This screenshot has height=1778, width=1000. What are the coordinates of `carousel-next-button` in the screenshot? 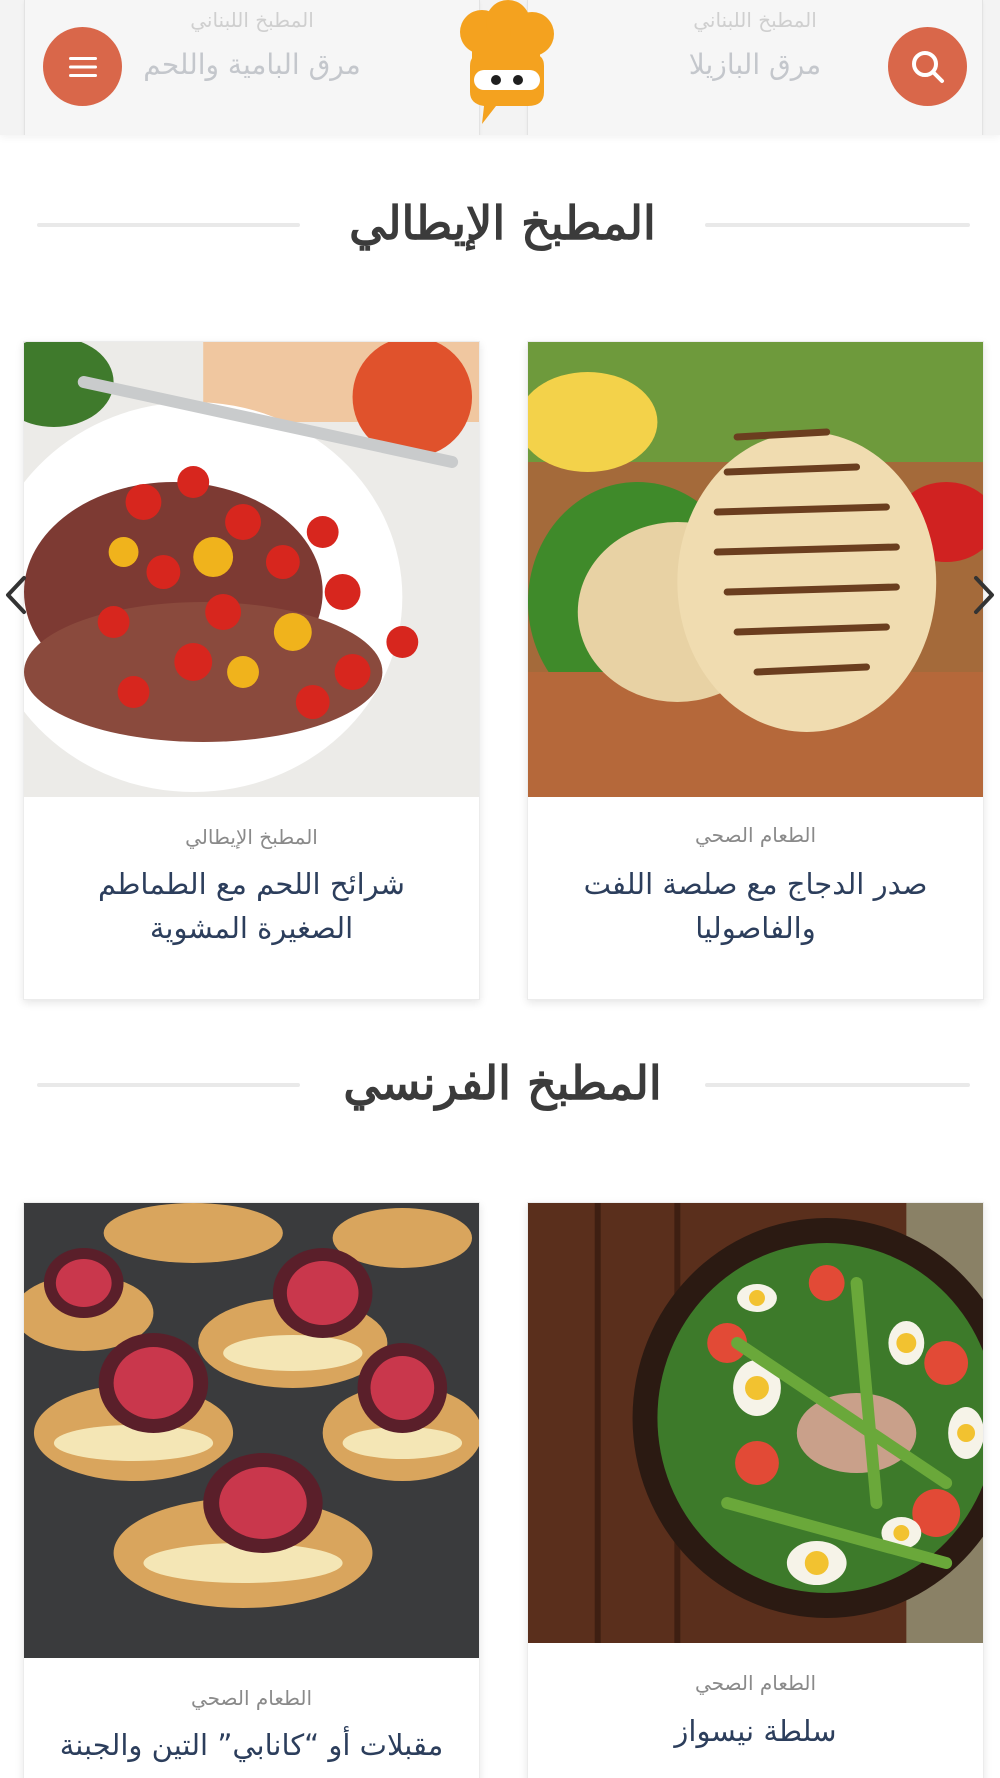 It's located at (983, 595).